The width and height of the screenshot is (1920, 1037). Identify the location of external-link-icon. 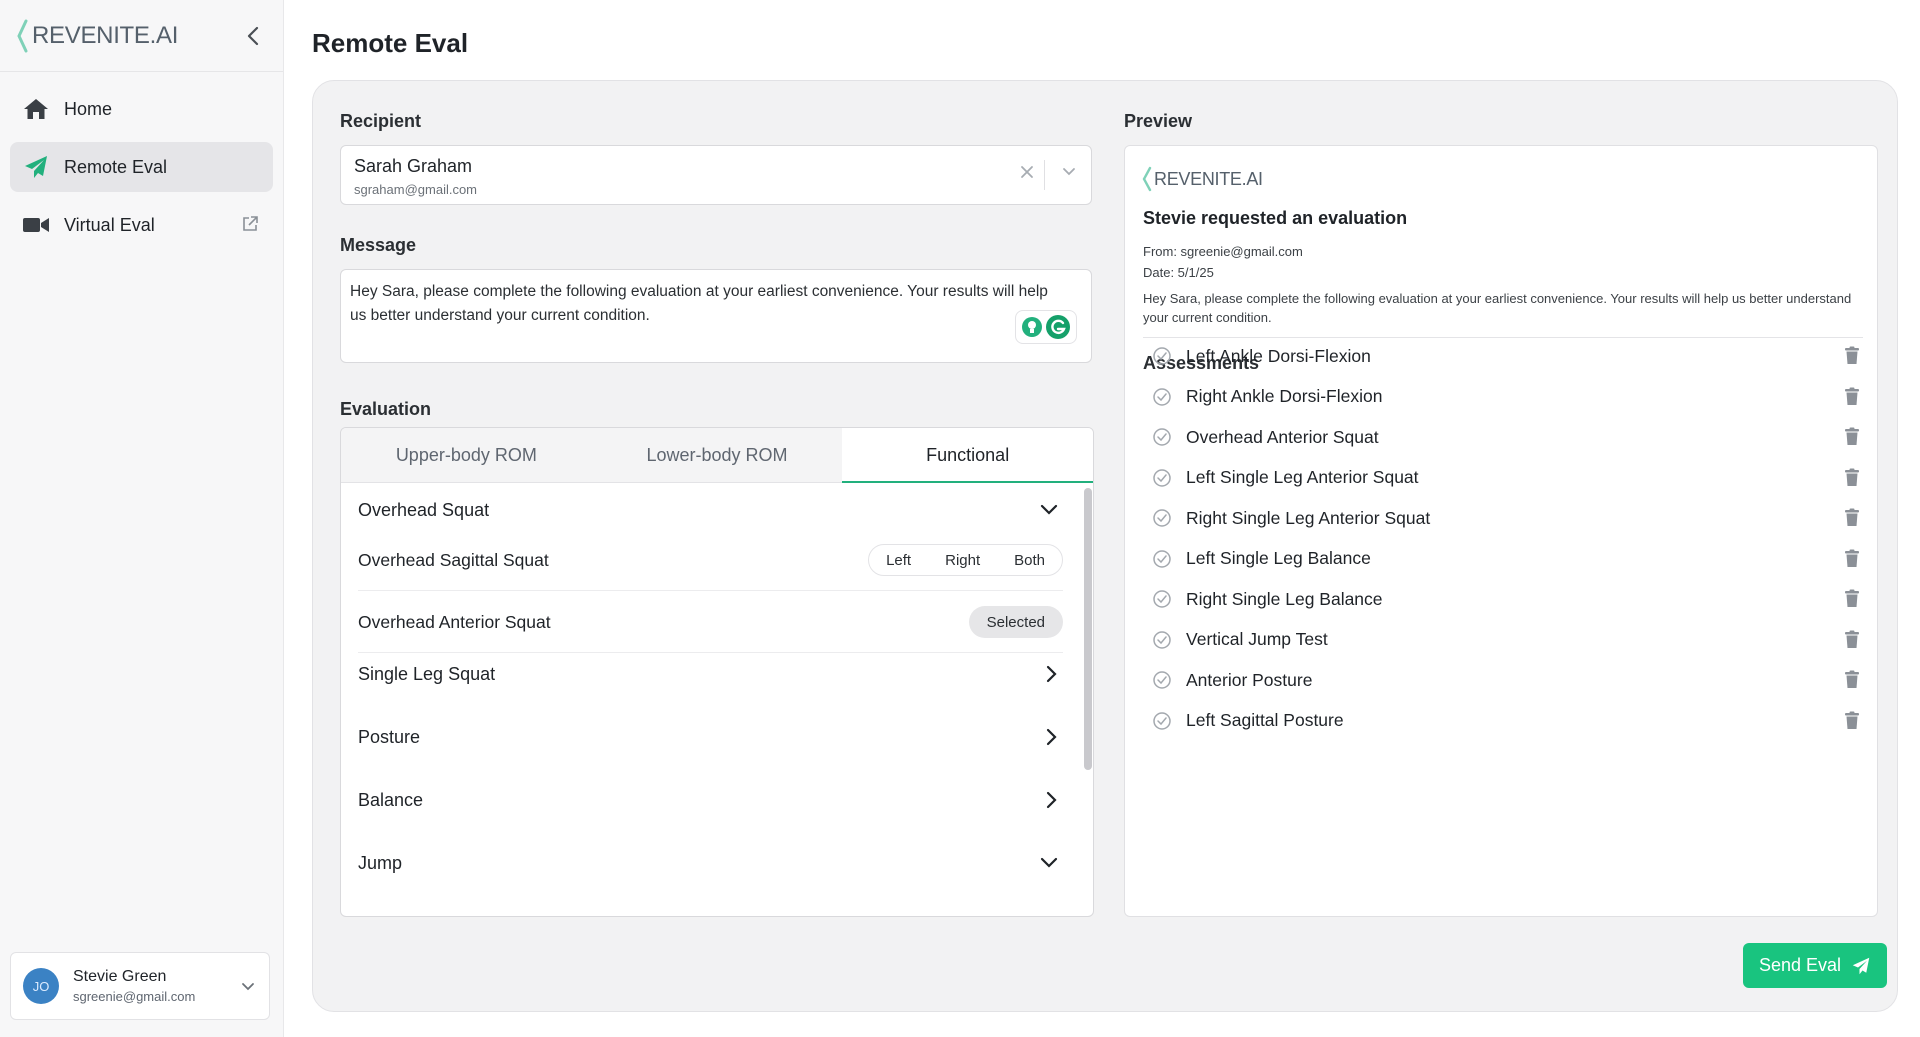
(250, 226).